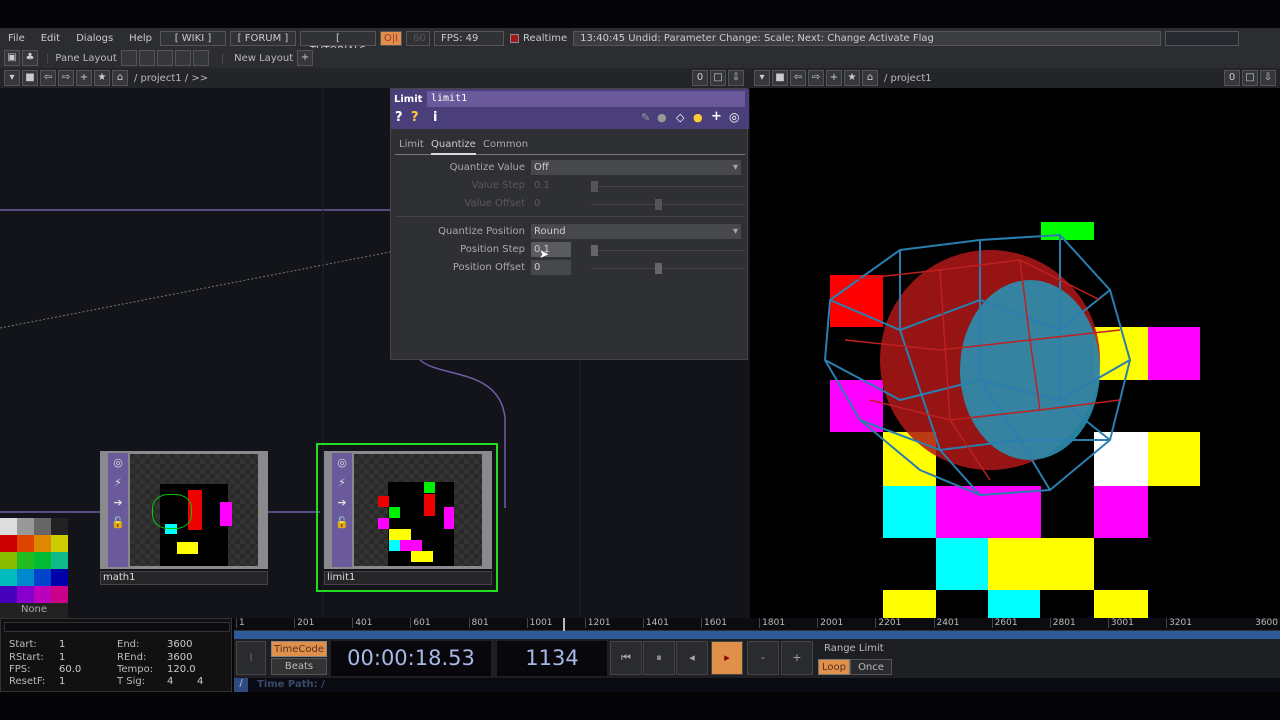 Image resolution: width=1280 pixels, height=720 pixels. I want to click on playhead, so click(564, 624).